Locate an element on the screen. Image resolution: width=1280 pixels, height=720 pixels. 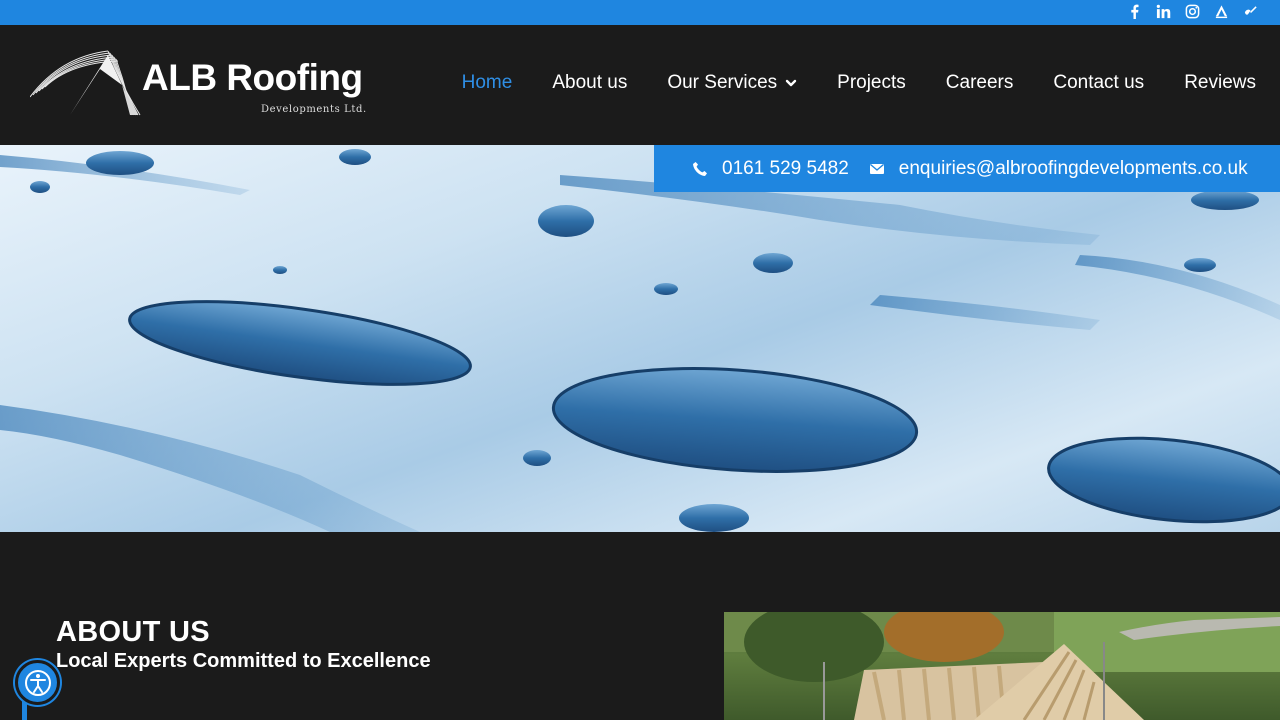
accessibility-button is located at coordinates (37, 682).